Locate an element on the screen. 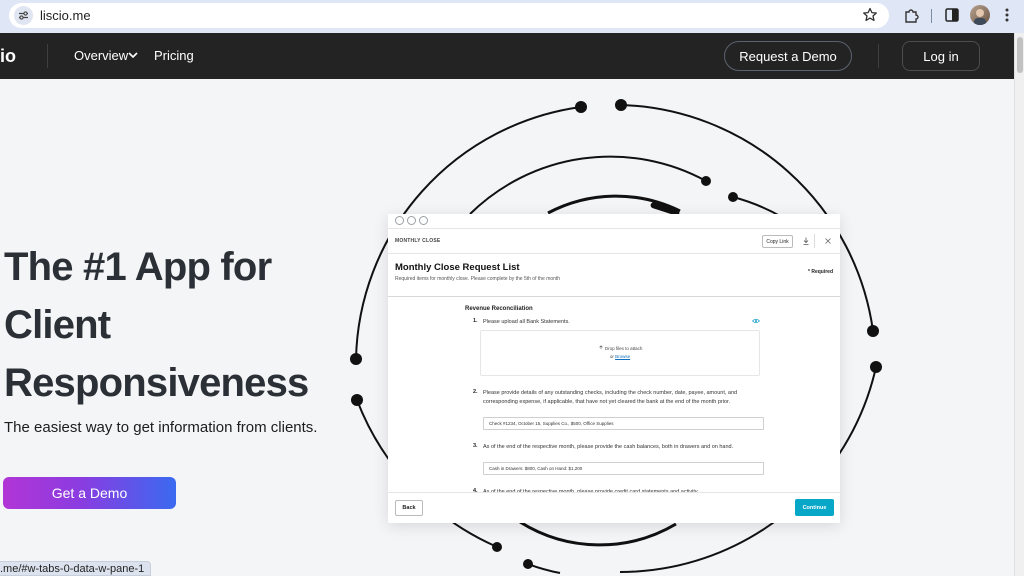 The width and height of the screenshot is (1024, 576). dropzone-hint: Drop files to attach is located at coordinates (620, 348).